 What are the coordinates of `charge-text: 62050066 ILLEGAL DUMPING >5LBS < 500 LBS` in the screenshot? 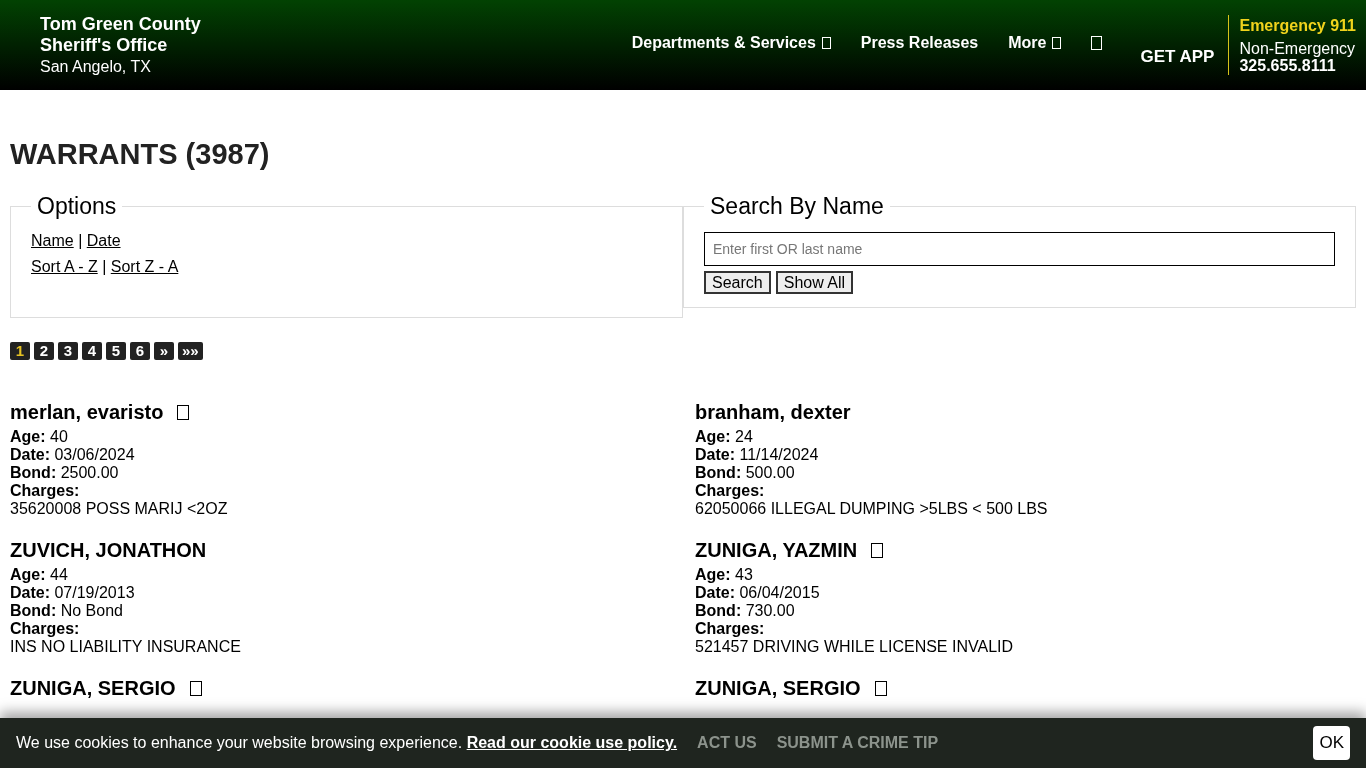 It's located at (872, 509).